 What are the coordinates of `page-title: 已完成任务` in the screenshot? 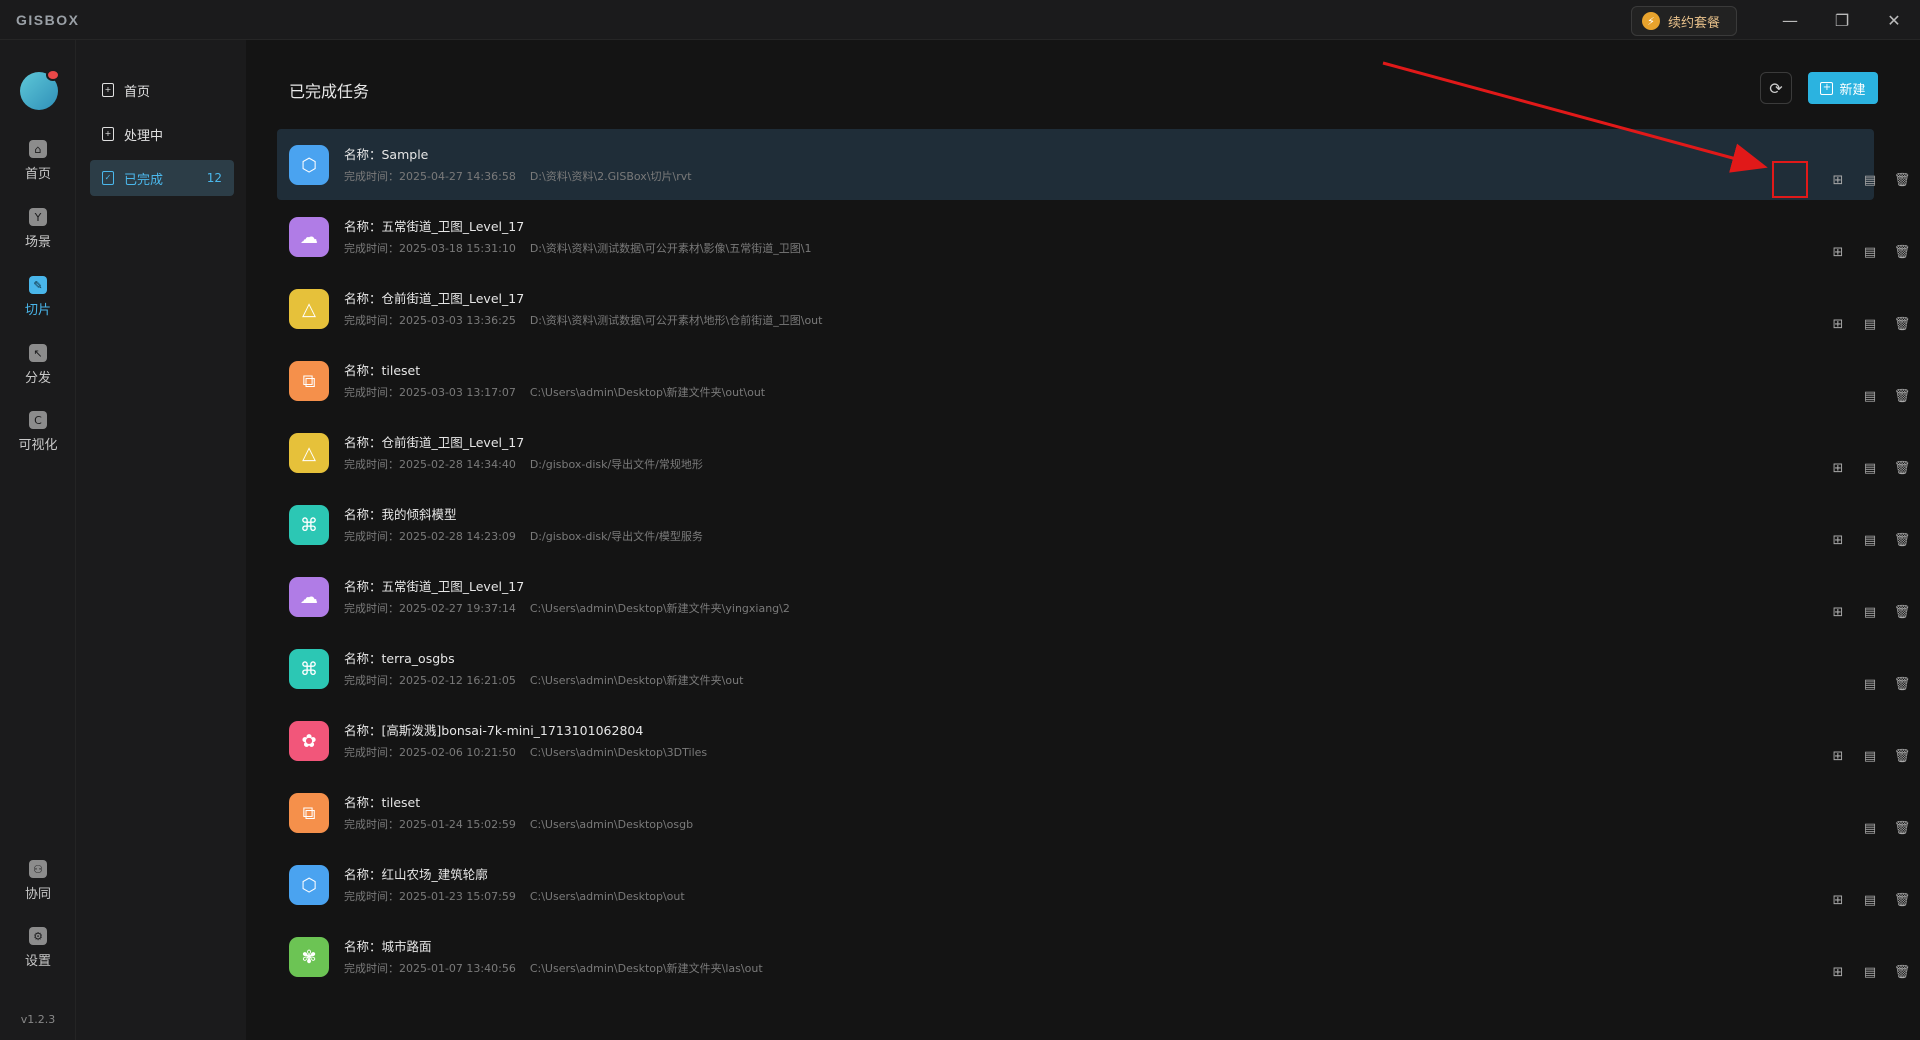 It's located at (329, 91).